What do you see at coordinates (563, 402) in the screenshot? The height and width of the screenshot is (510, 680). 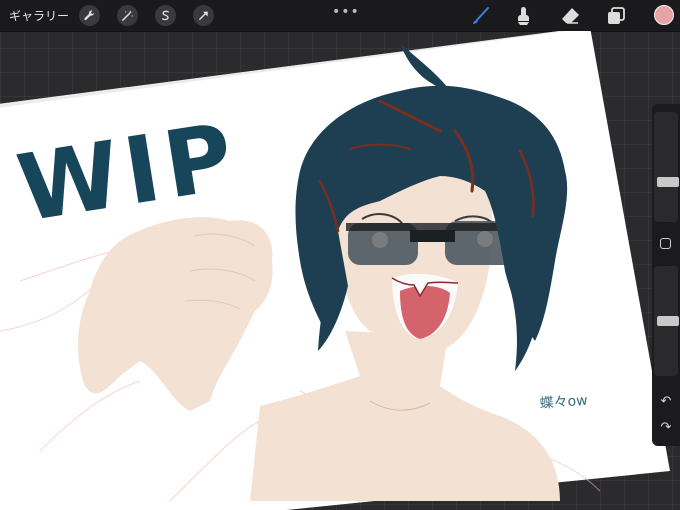 I see `artist-signature: 蝶々ow` at bounding box center [563, 402].